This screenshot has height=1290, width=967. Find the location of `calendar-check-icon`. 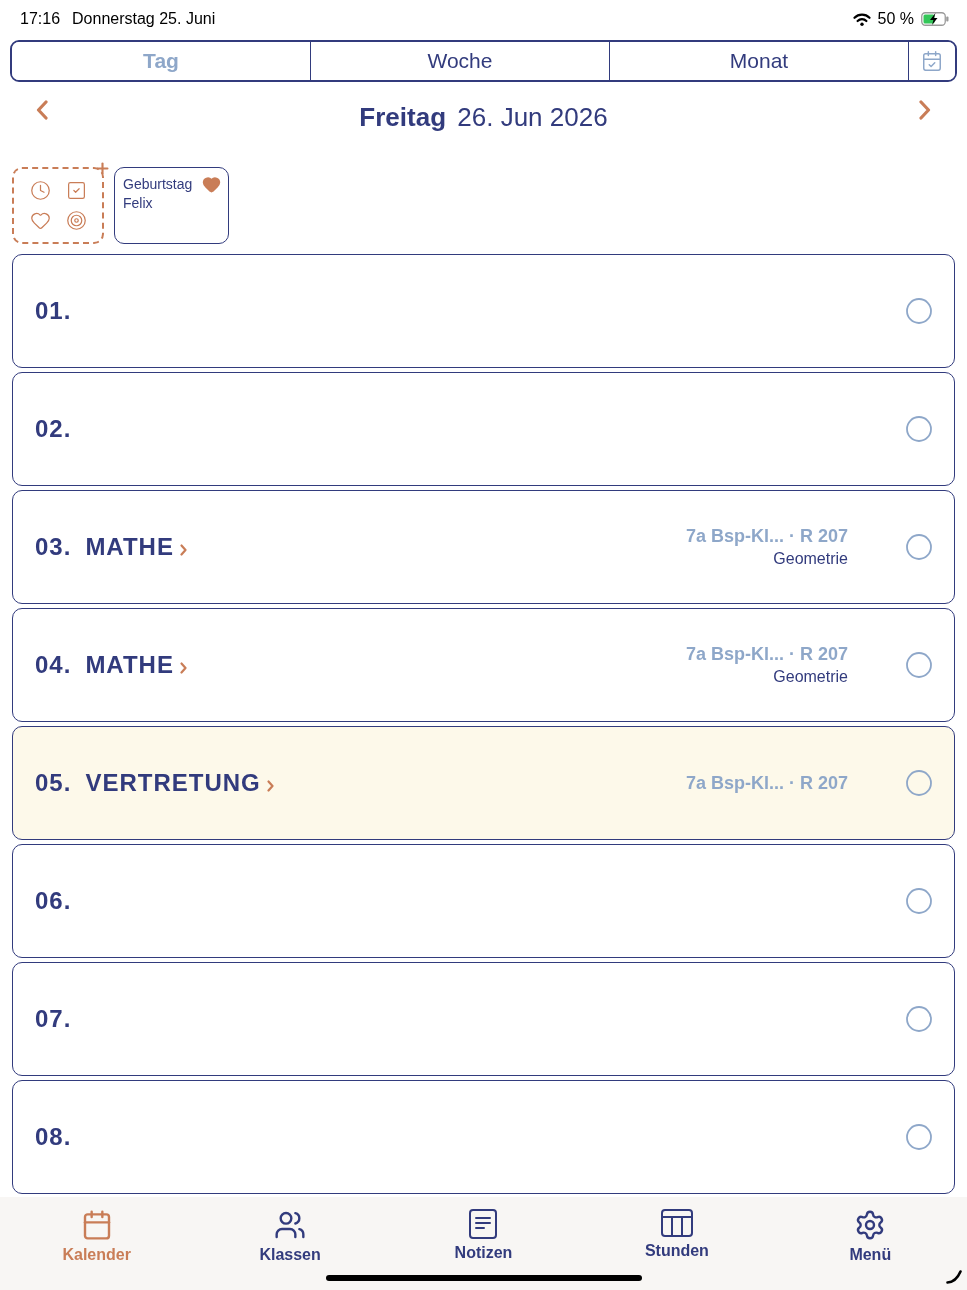

calendar-check-icon is located at coordinates (932, 61).